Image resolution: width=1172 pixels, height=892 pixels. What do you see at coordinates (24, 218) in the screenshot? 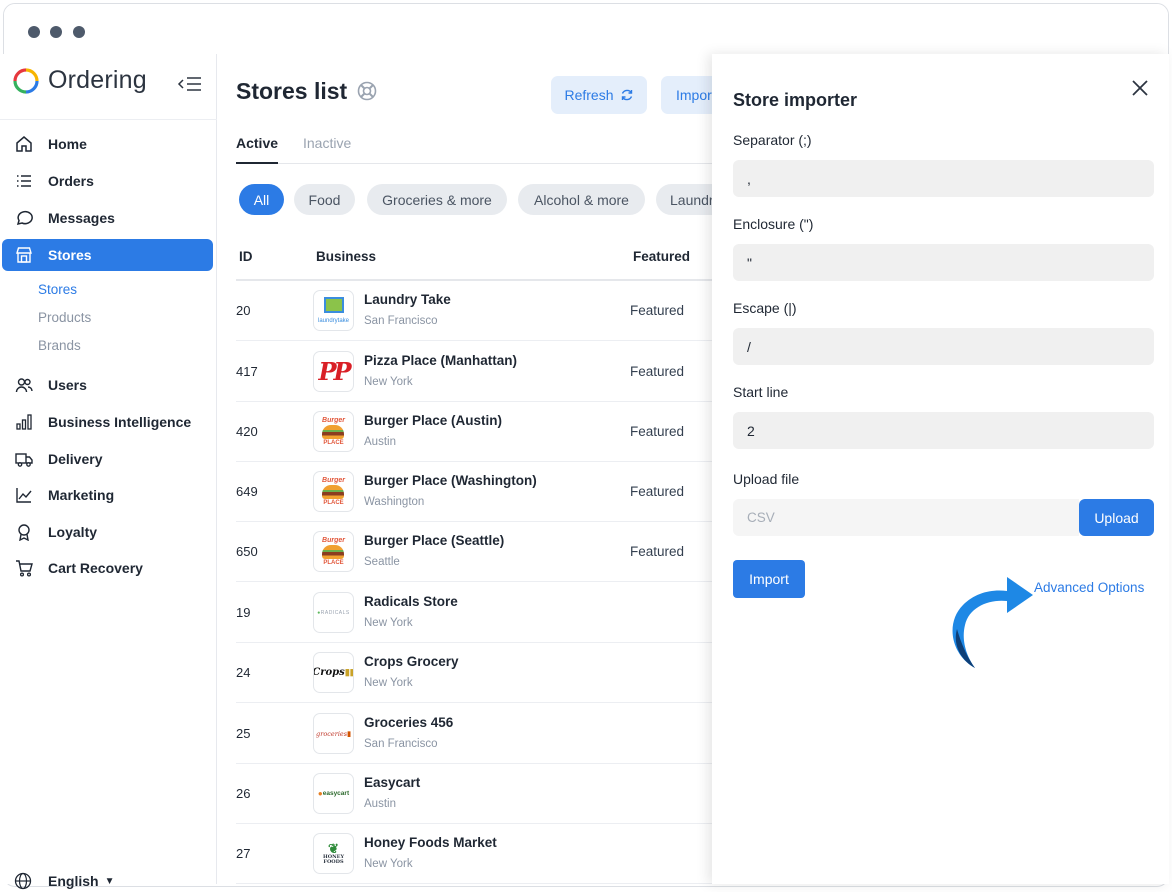
I see `chat-icon` at bounding box center [24, 218].